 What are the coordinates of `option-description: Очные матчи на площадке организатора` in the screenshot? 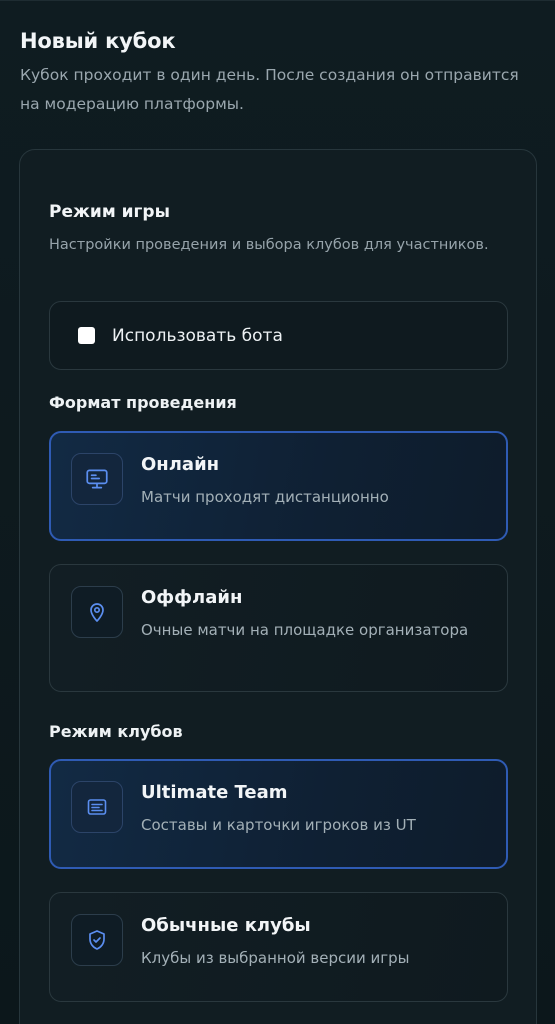 It's located at (305, 630).